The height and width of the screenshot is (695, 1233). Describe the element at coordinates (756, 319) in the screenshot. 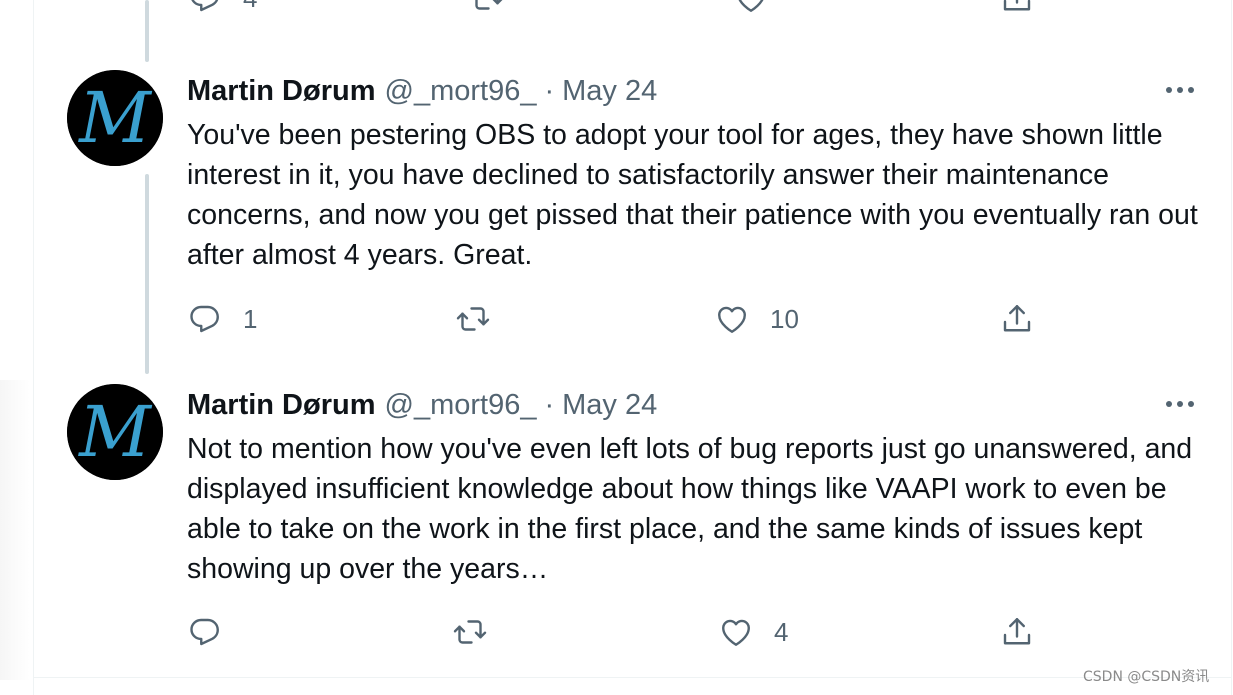

I see `like-button: 10` at that location.